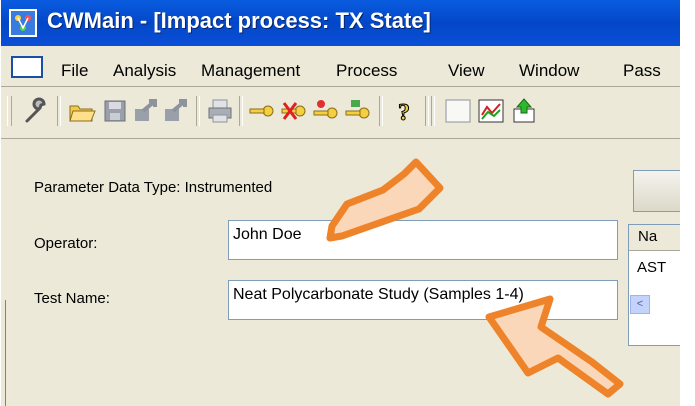  I want to click on app-icon, so click(23, 23).